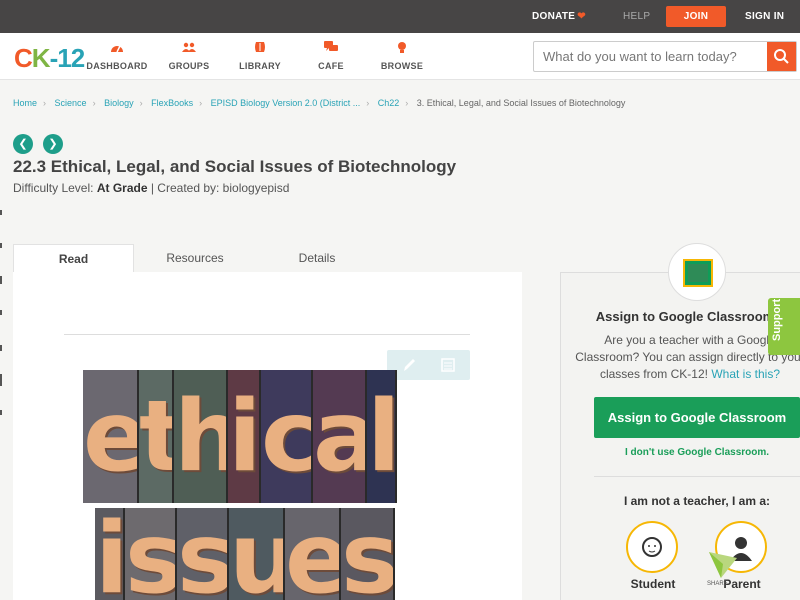 This screenshot has width=800, height=600. I want to click on share-widget: SHARE, so click(723, 568).